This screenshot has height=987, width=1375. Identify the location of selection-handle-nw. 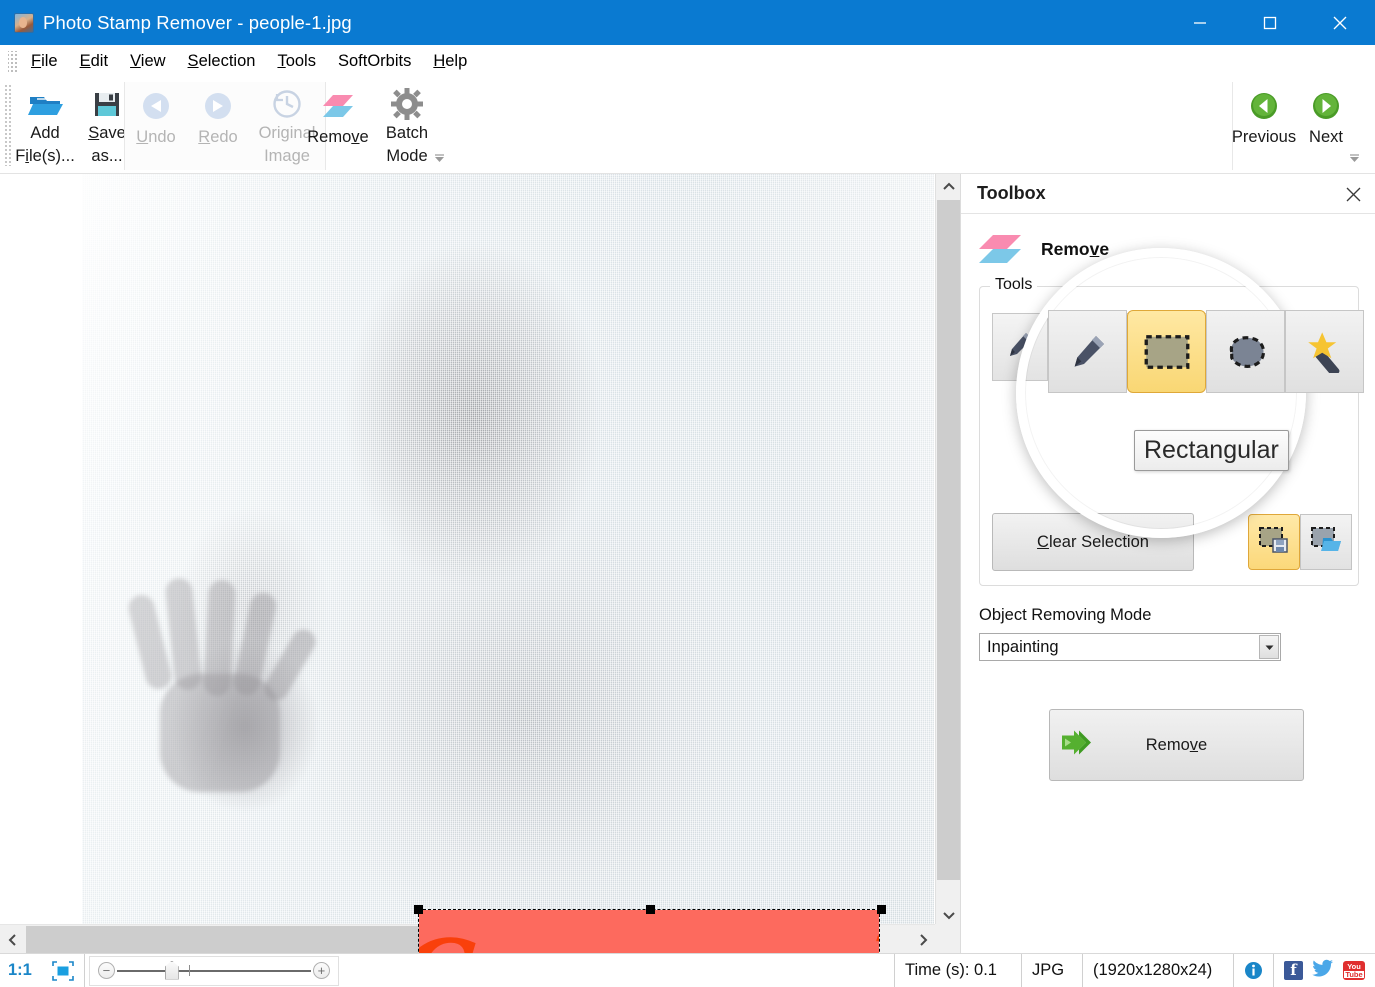
(418, 909).